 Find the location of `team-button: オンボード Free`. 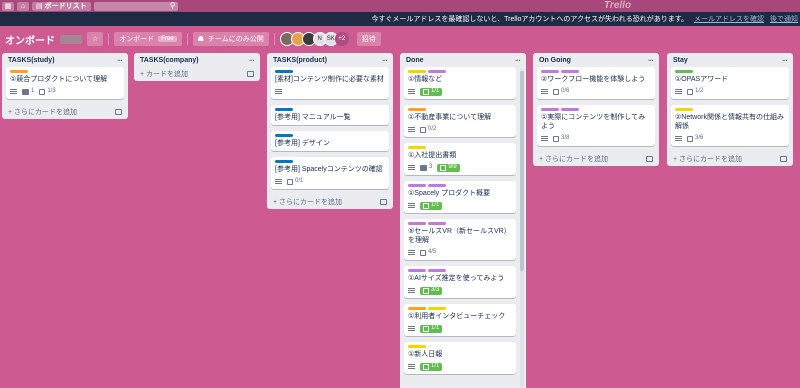

team-button: オンボード Free is located at coordinates (148, 39).